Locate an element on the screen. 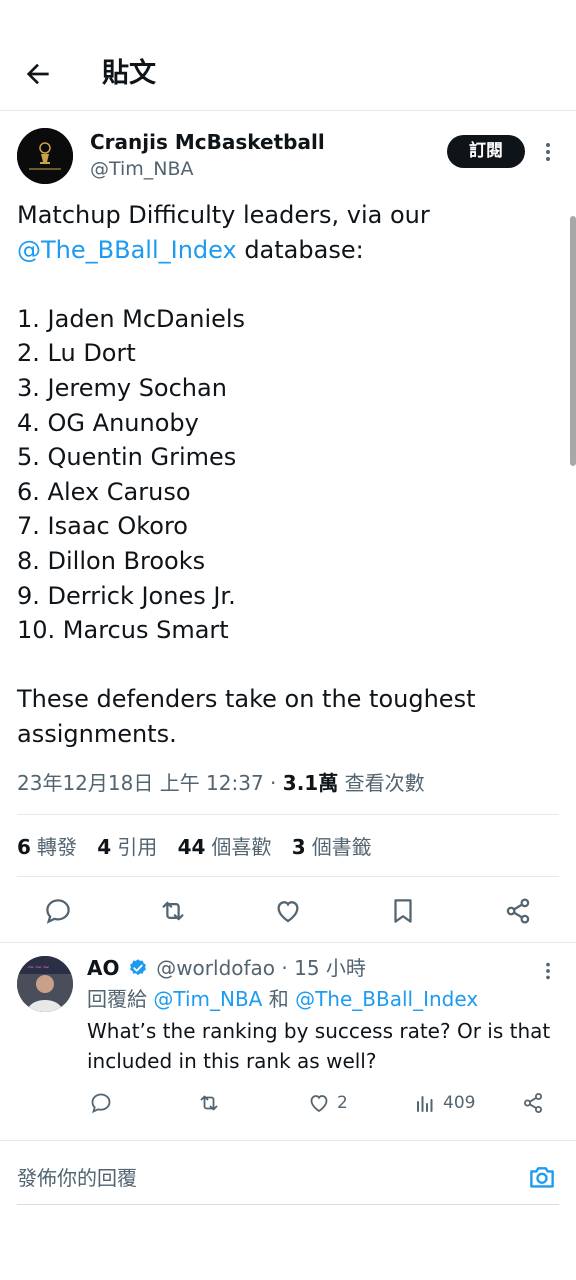 The width and height of the screenshot is (576, 1280). tweet-stats: 6 轉發 4 引用 44 個喜歡 3 個書籤 is located at coordinates (201, 847).